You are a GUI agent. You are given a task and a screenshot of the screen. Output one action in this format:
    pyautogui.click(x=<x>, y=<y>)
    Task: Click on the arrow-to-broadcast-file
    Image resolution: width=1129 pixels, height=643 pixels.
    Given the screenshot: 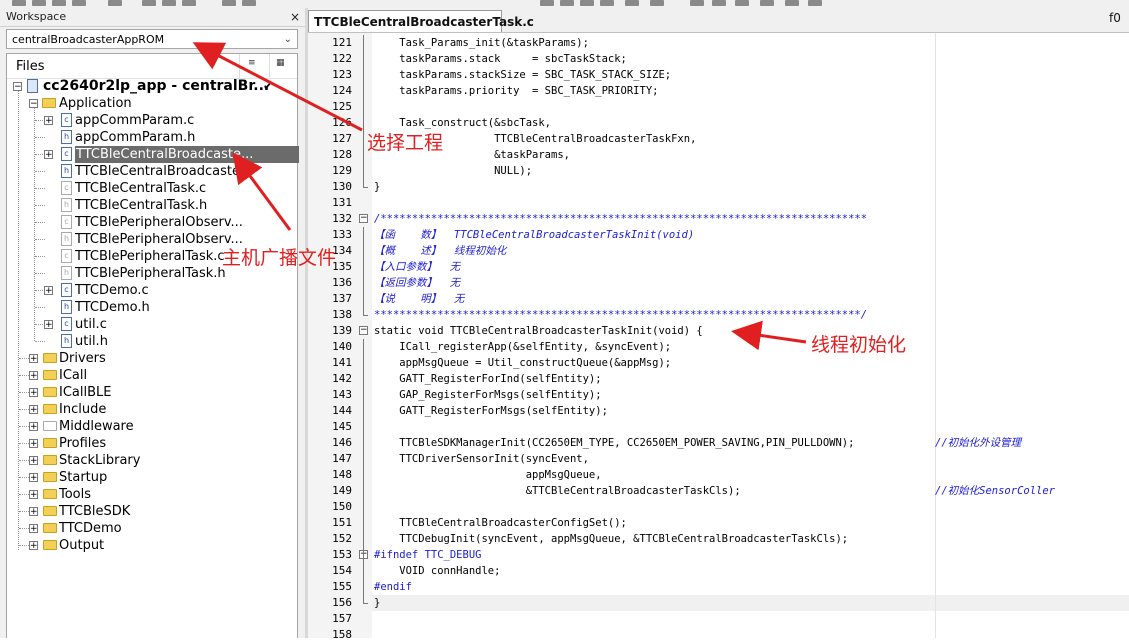 What is the action you would take?
    pyautogui.click(x=262, y=191)
    